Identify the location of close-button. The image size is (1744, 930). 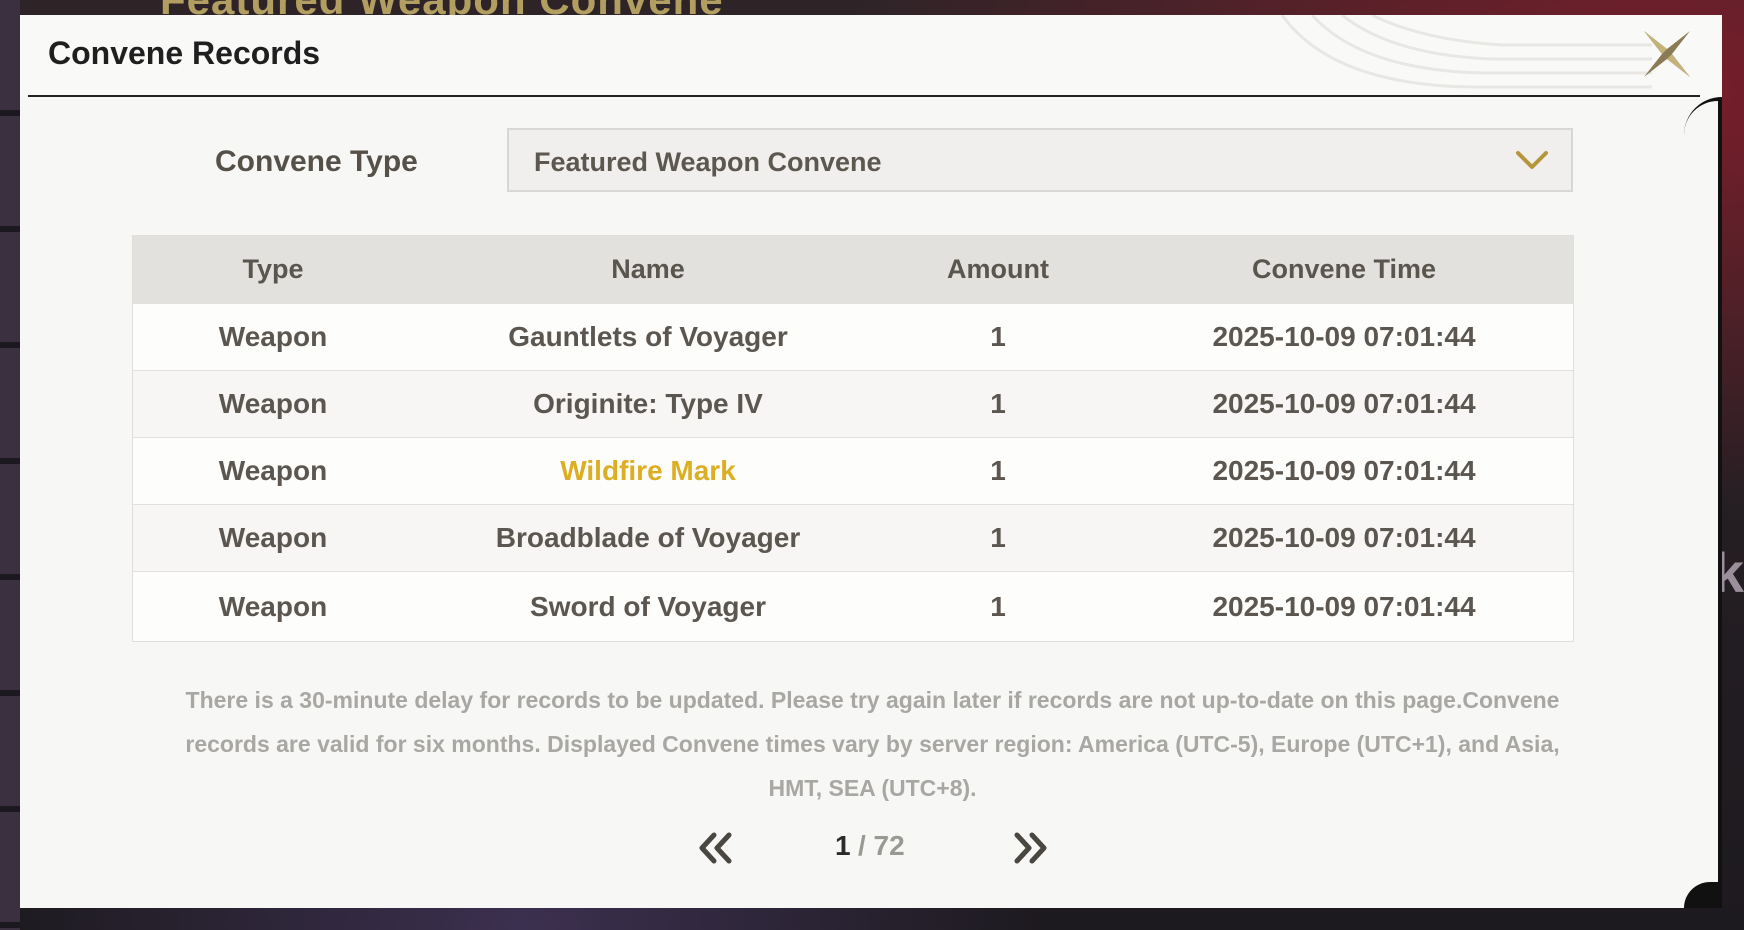
(1667, 54).